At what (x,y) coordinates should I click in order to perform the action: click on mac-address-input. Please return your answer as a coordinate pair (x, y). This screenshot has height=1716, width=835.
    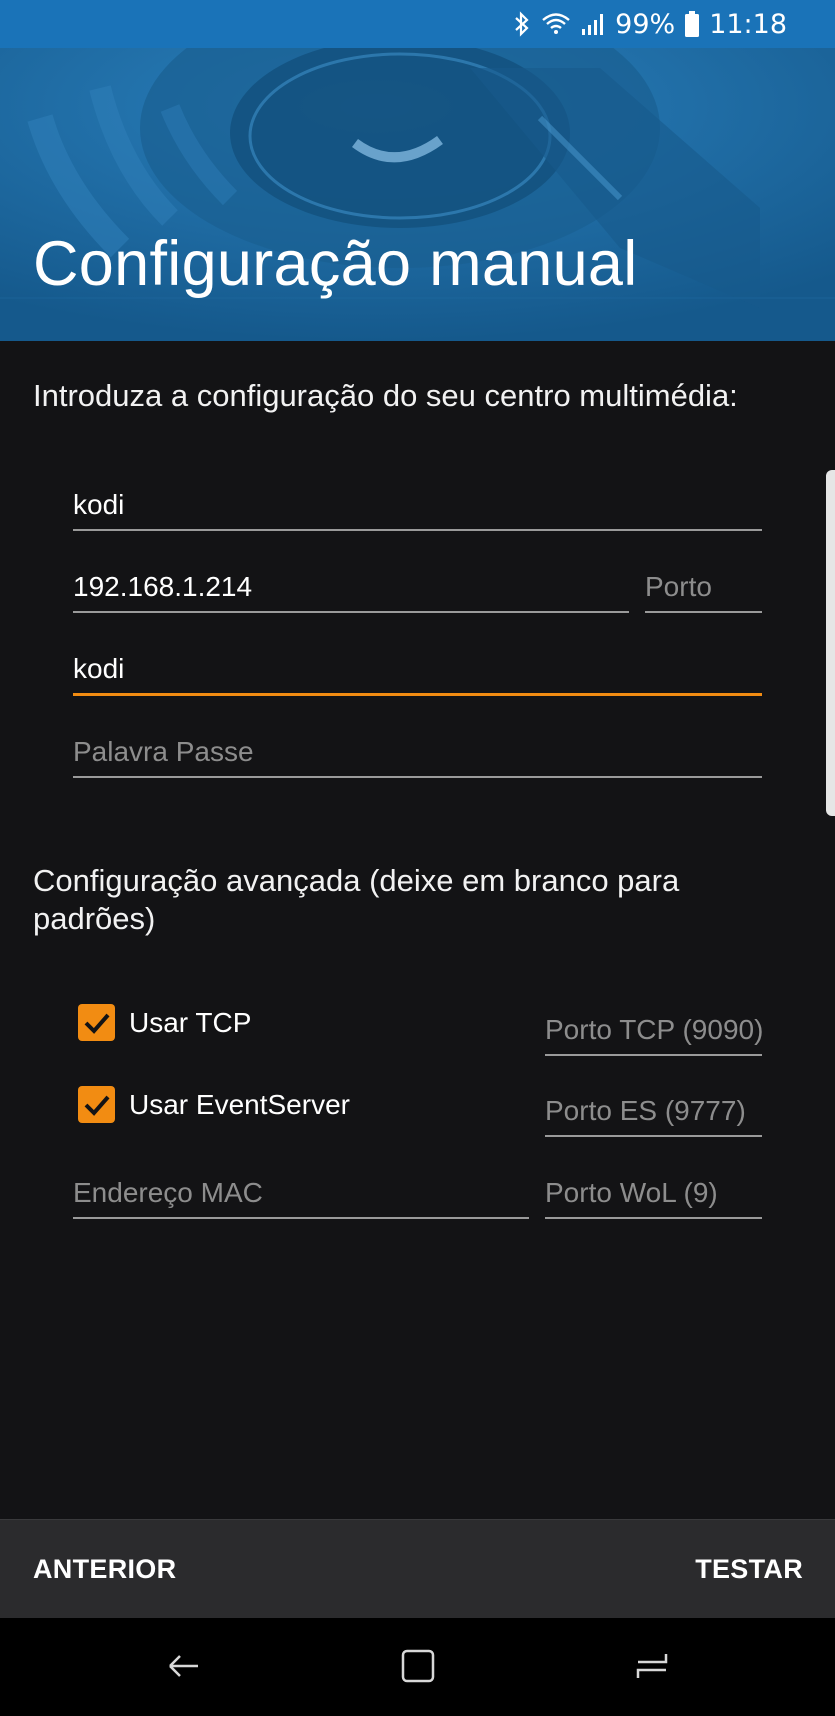
    Looking at the image, I should click on (301, 1193).